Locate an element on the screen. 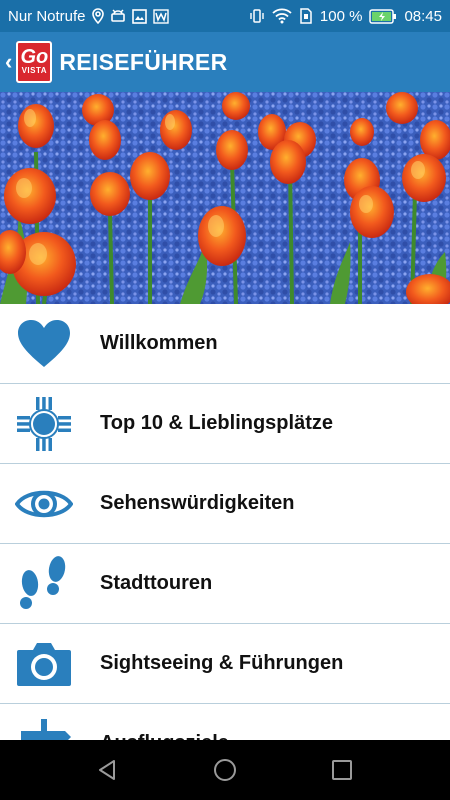 The height and width of the screenshot is (800, 450). vibrate-icon is located at coordinates (257, 16).